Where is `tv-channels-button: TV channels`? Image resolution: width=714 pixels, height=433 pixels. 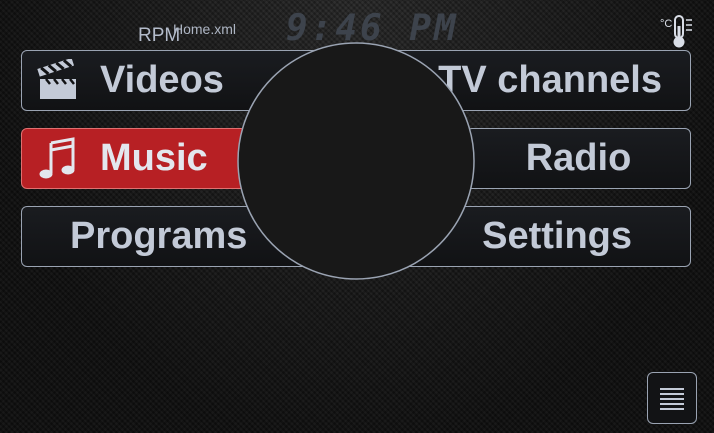
tv-channels-button: TV channels is located at coordinates (537, 80).